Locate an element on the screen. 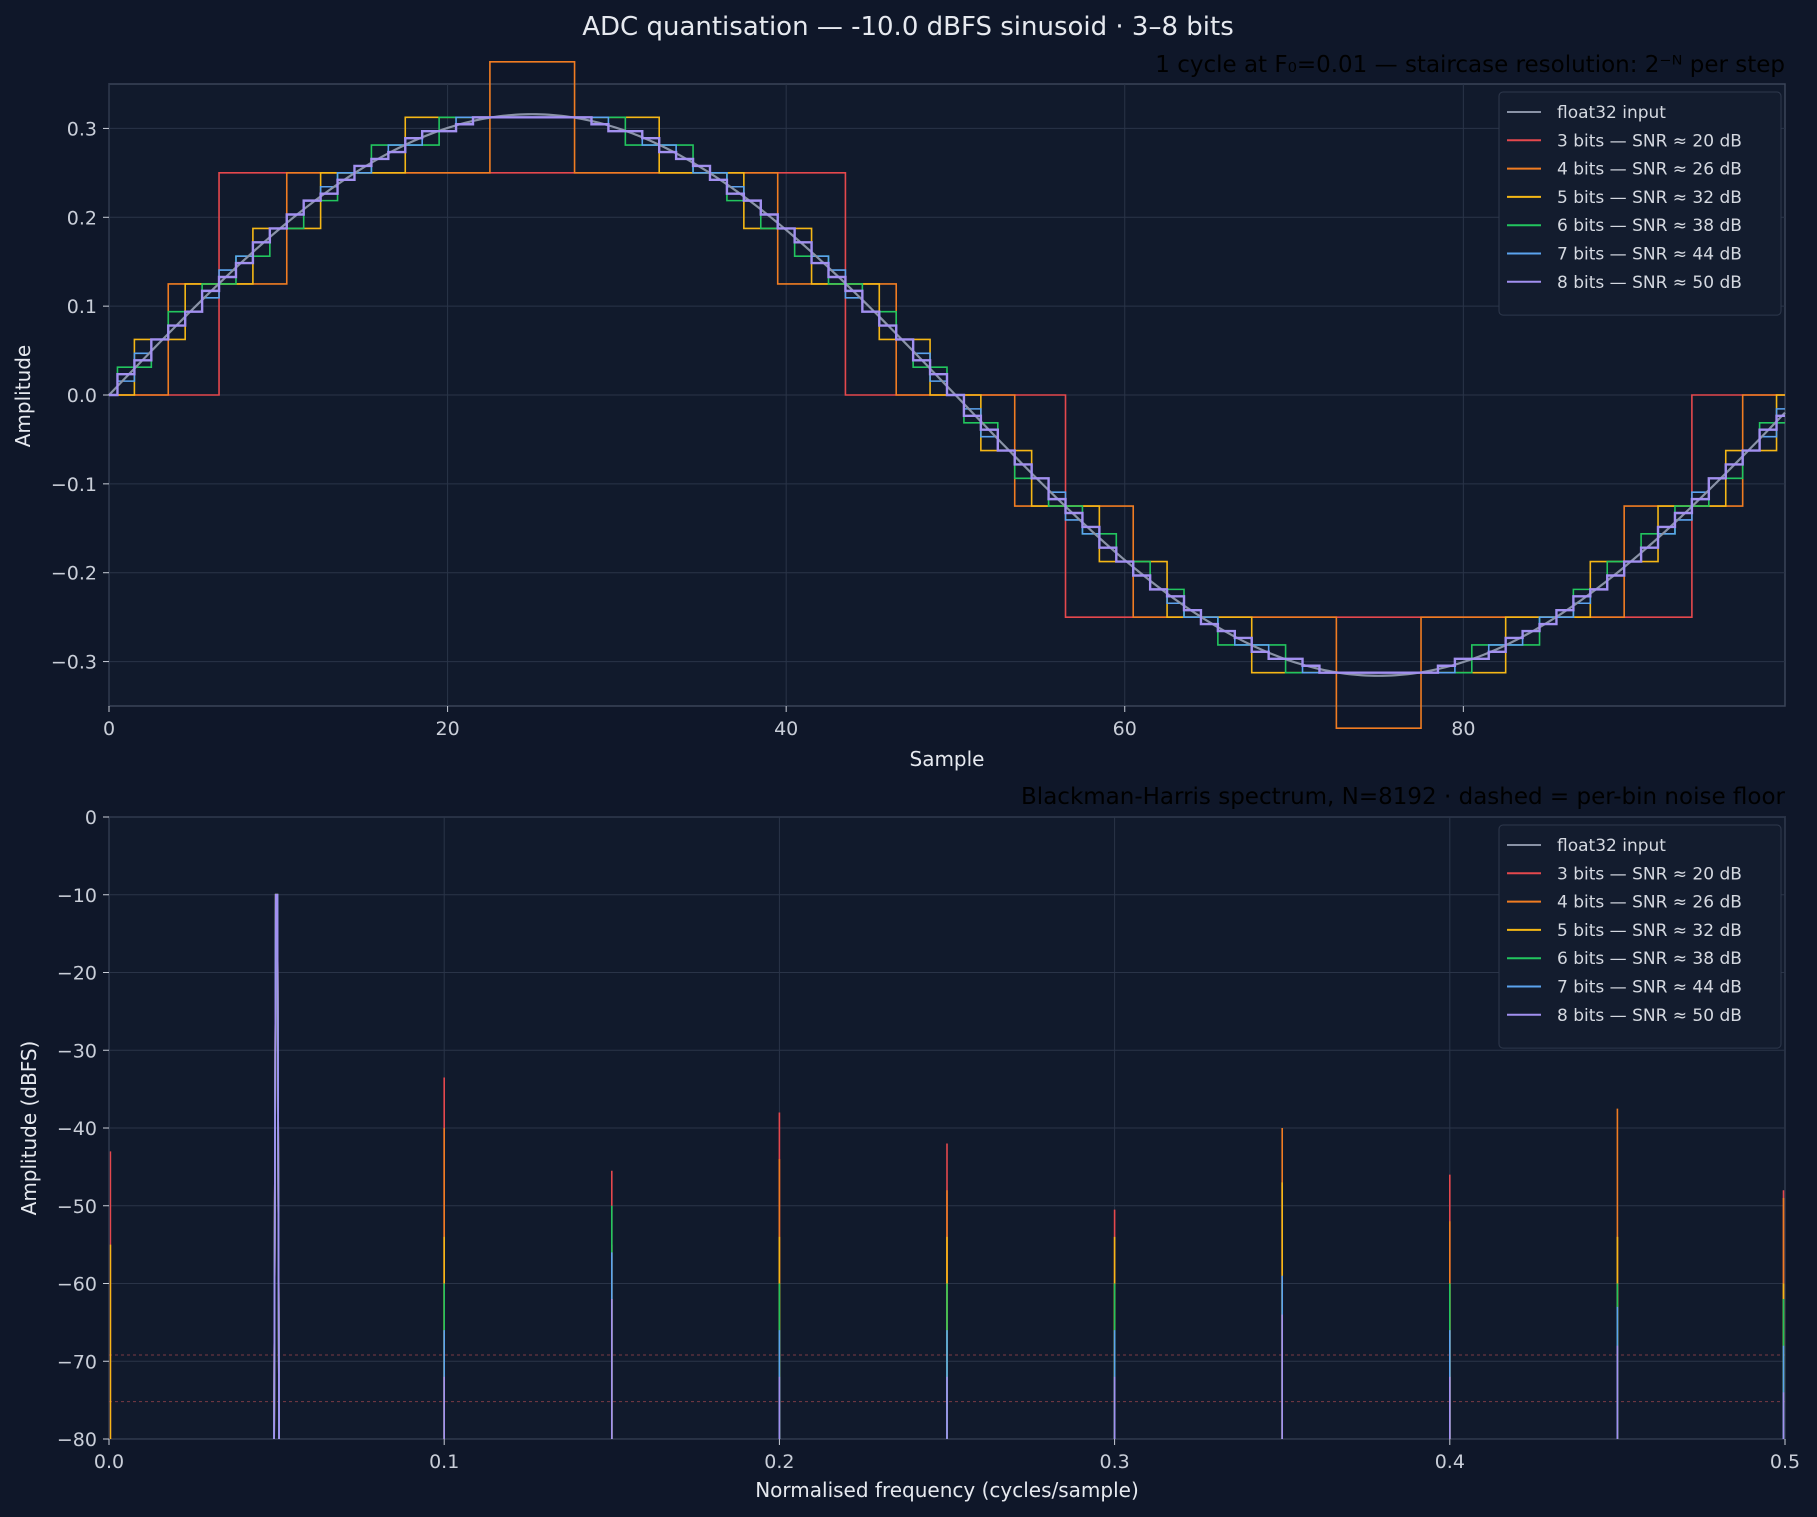 This screenshot has height=1517, width=1817. x-tick-label: 20 is located at coordinates (447, 729).